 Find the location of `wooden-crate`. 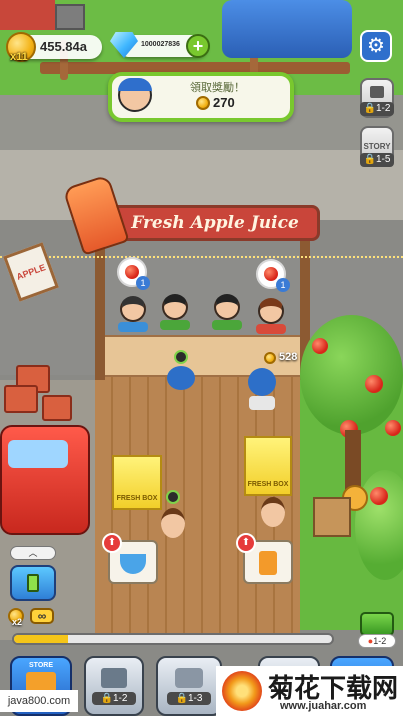

wooden-crate is located at coordinates (332, 517).